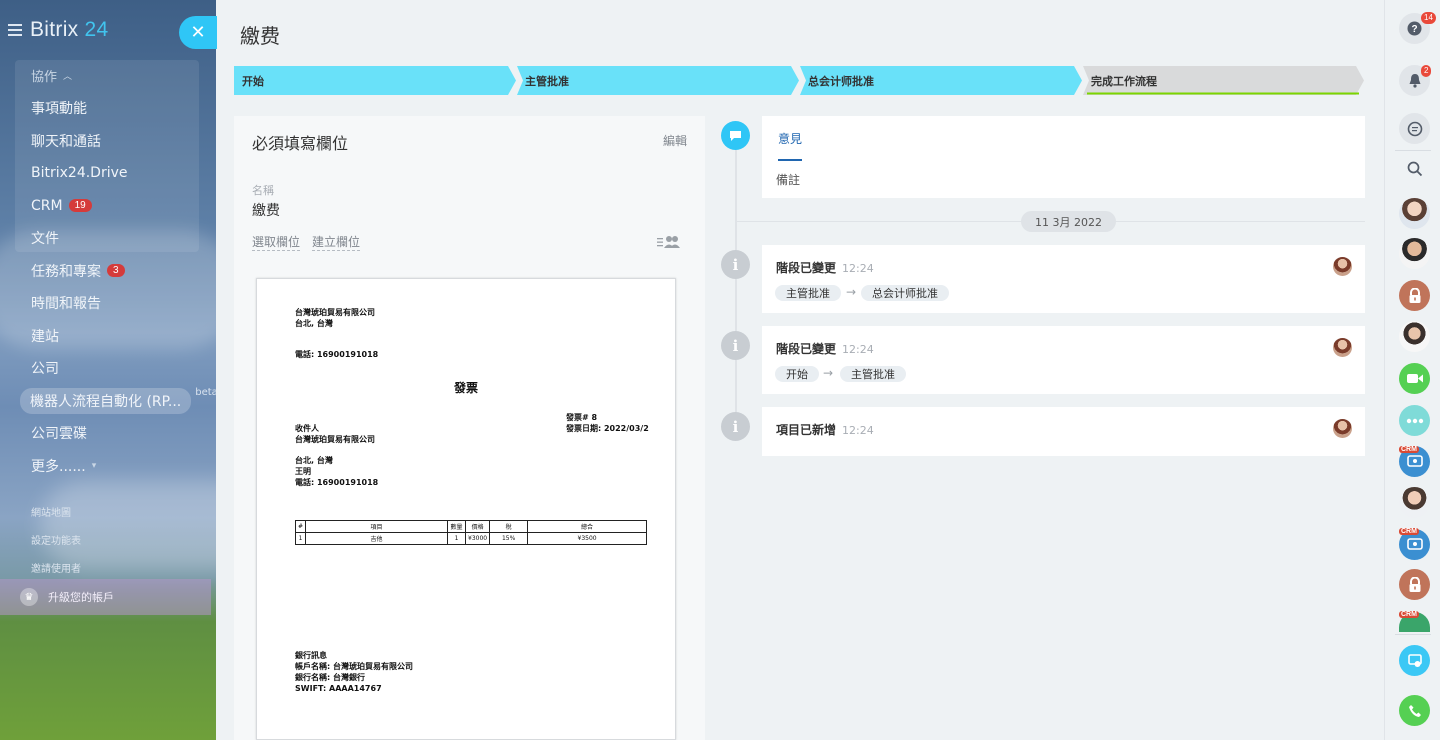 The height and width of the screenshot is (740, 1440). What do you see at coordinates (377, 526) in the screenshot?
I see `col-header: 項目` at bounding box center [377, 526].